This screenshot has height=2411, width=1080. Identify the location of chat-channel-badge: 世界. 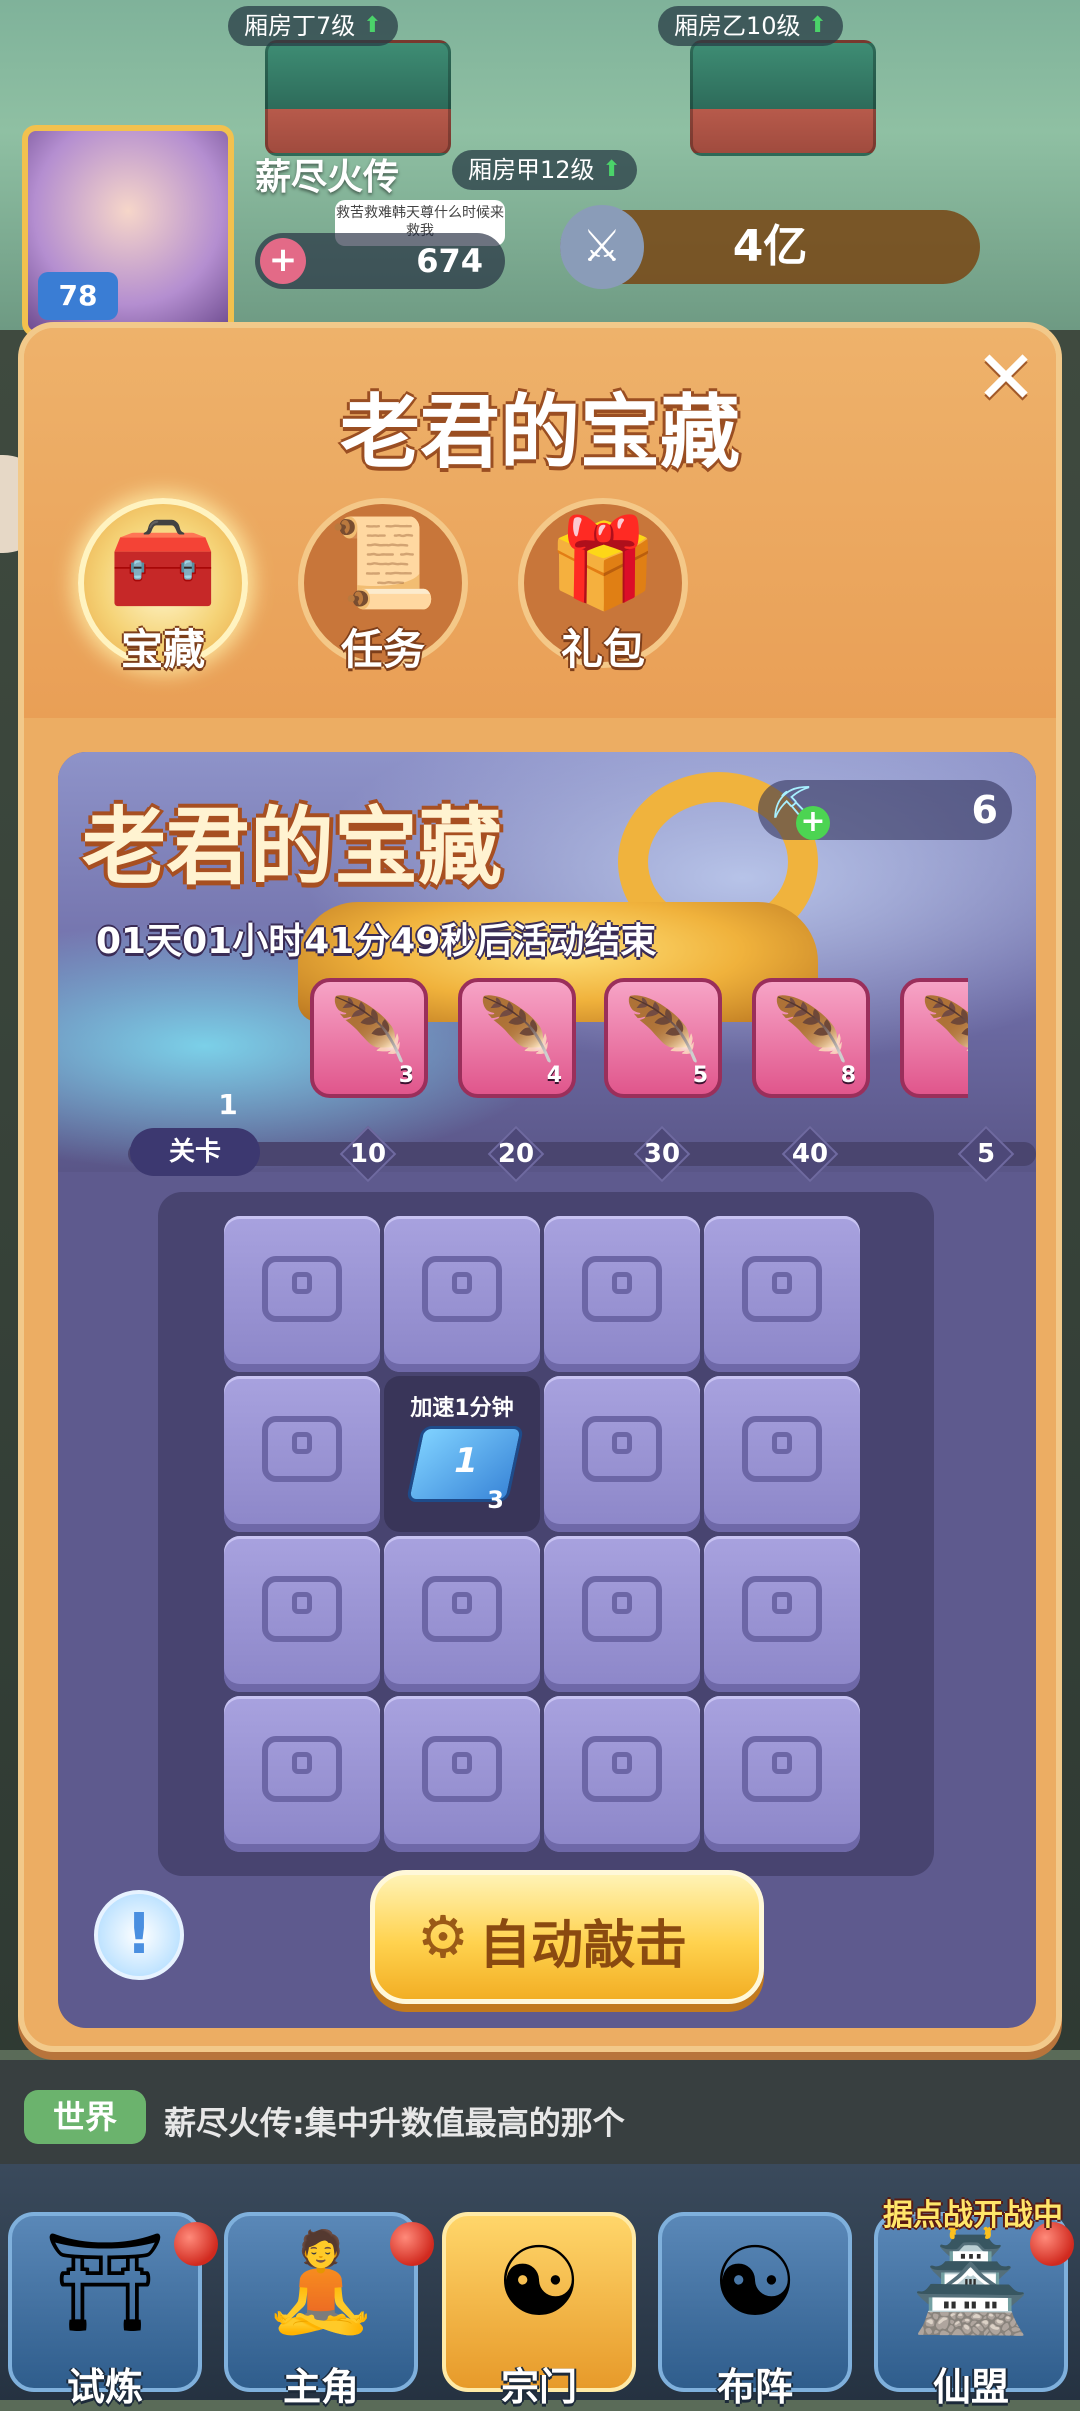
(85, 2117).